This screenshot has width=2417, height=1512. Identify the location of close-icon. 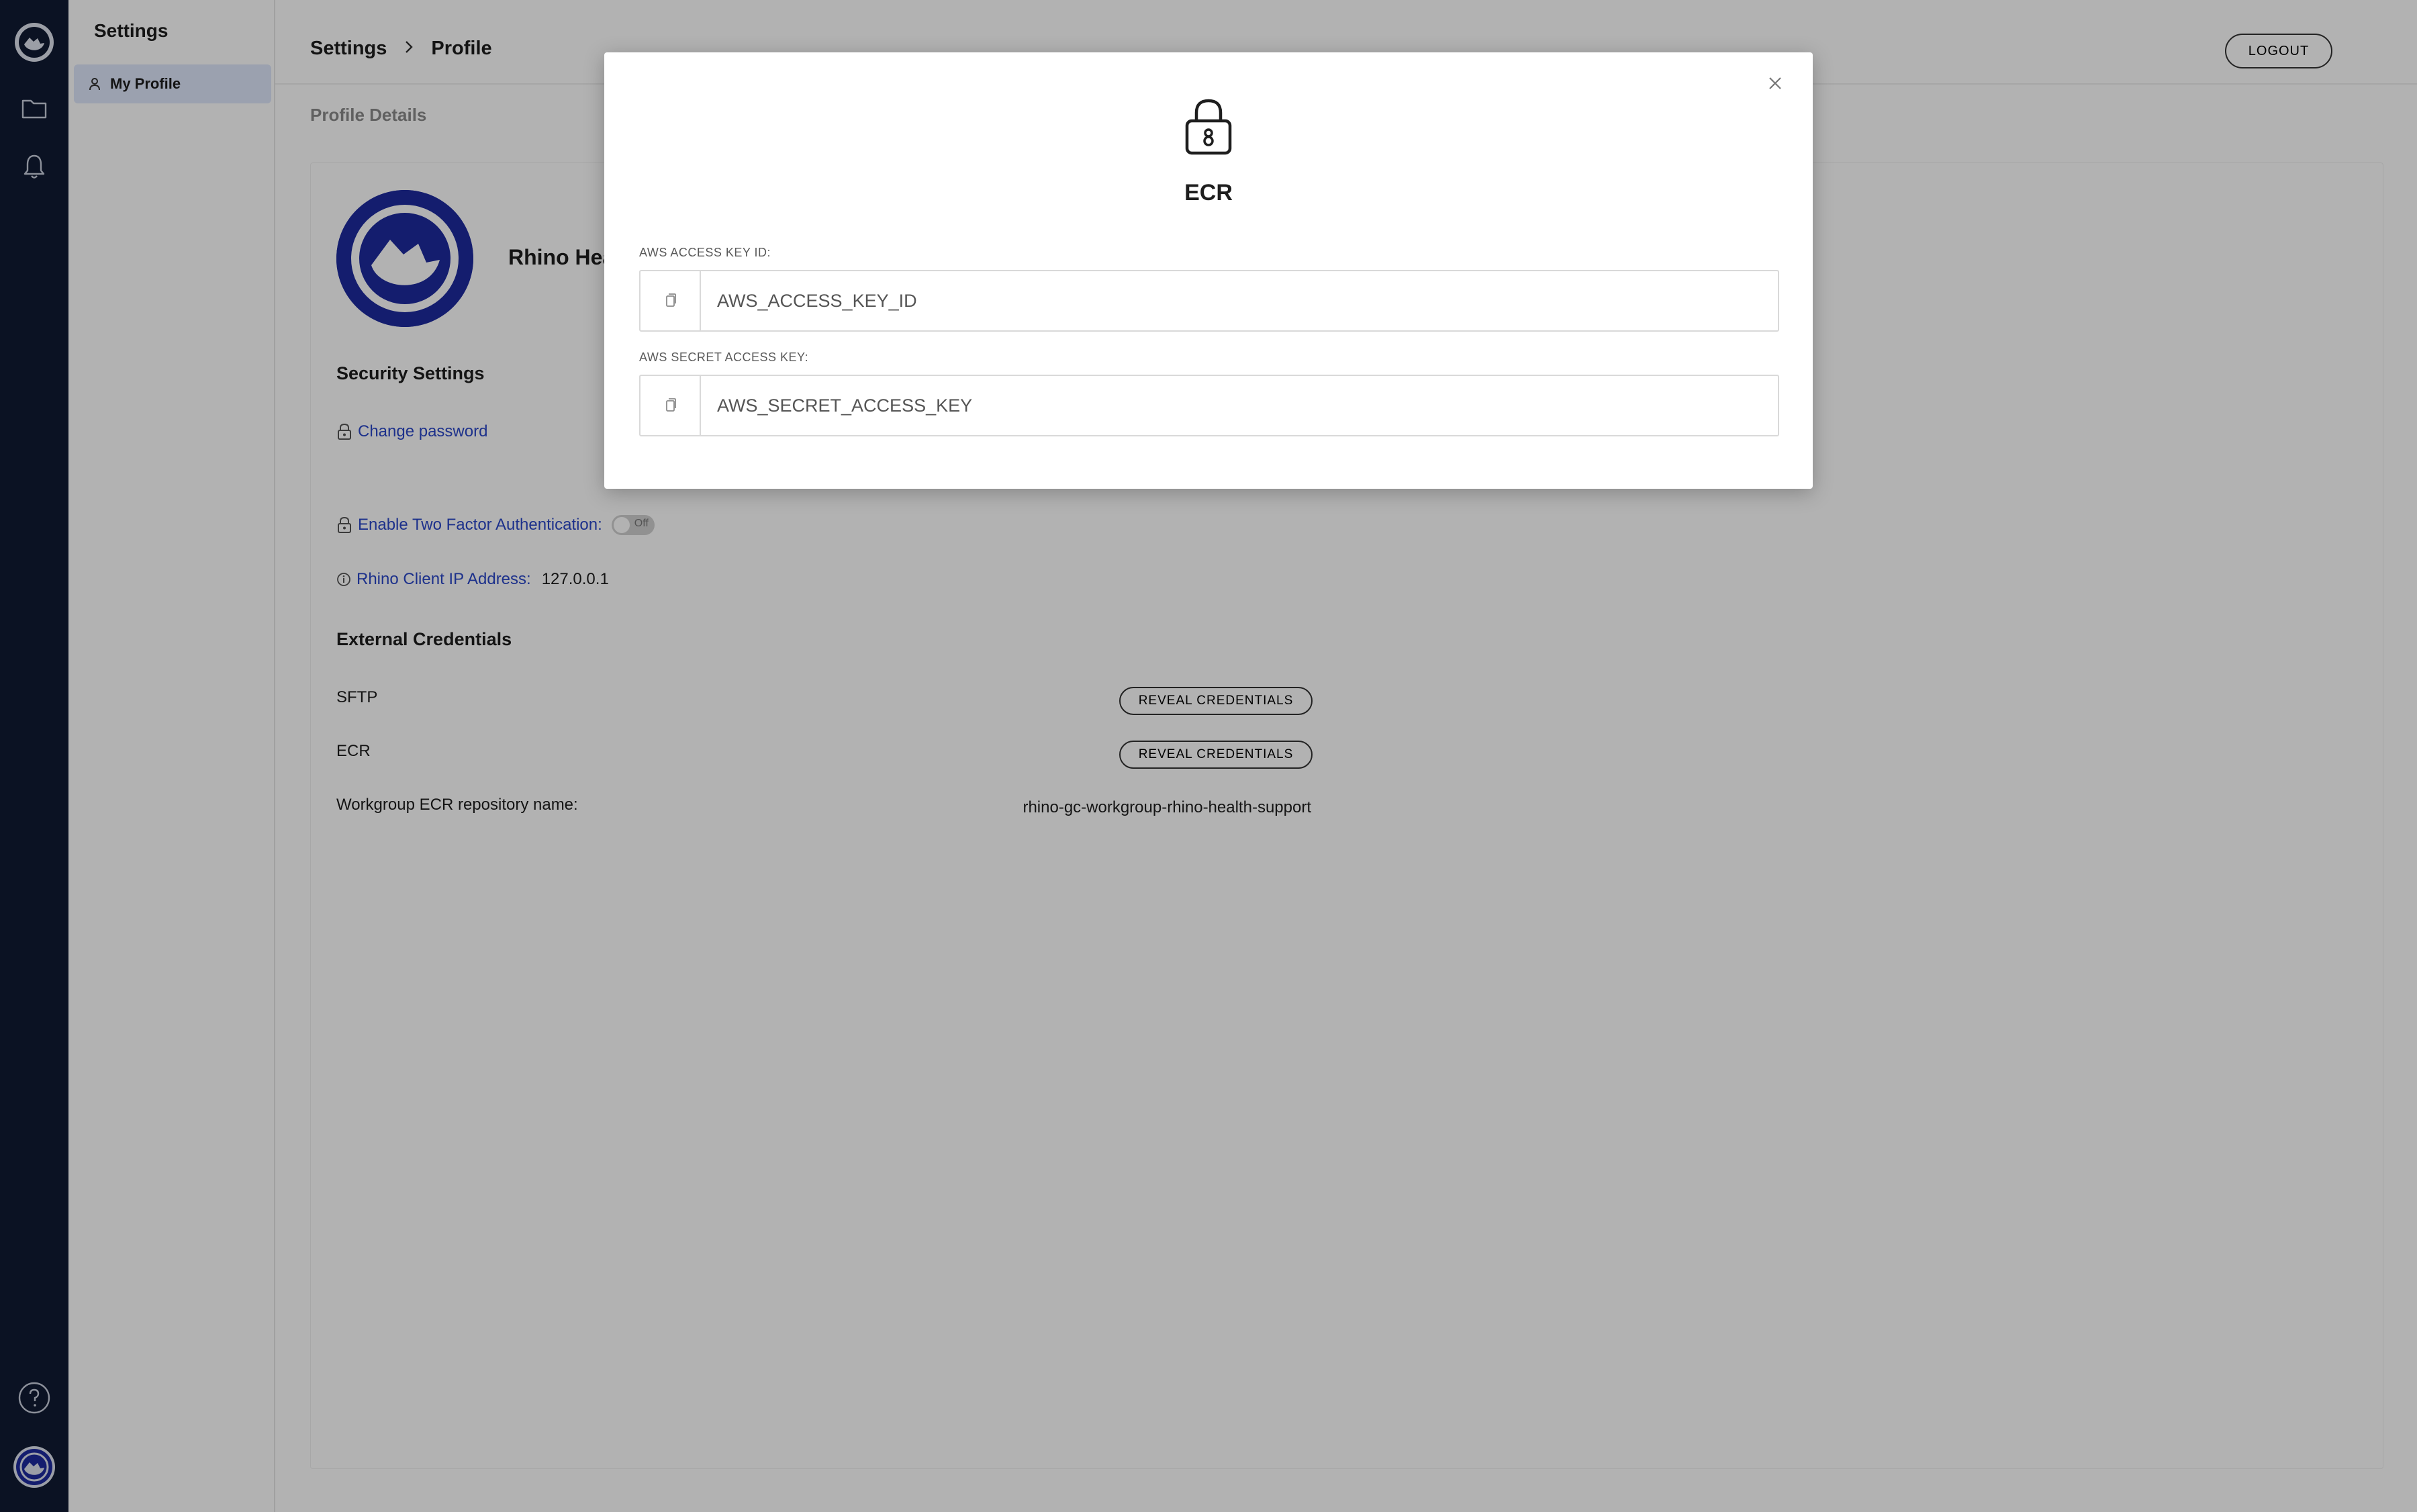
(1775, 83).